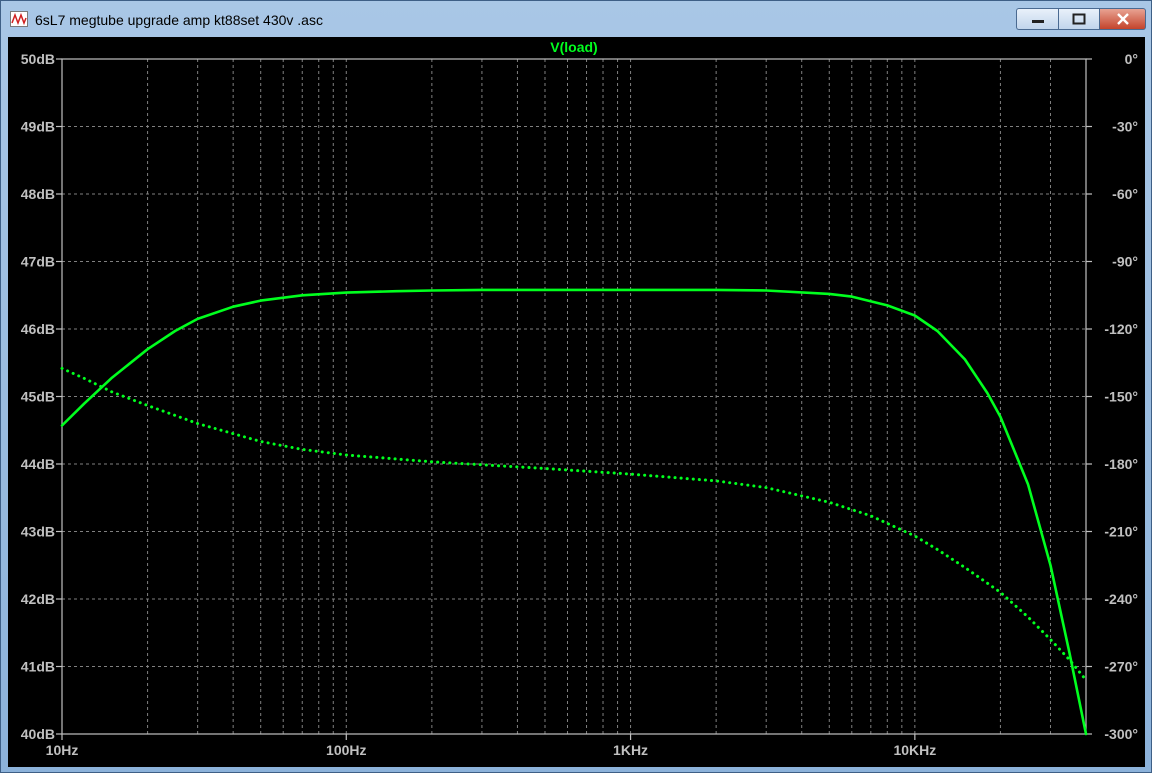 This screenshot has height=773, width=1152. Describe the element at coordinates (1037, 19) in the screenshot. I see `minimize-button` at that location.